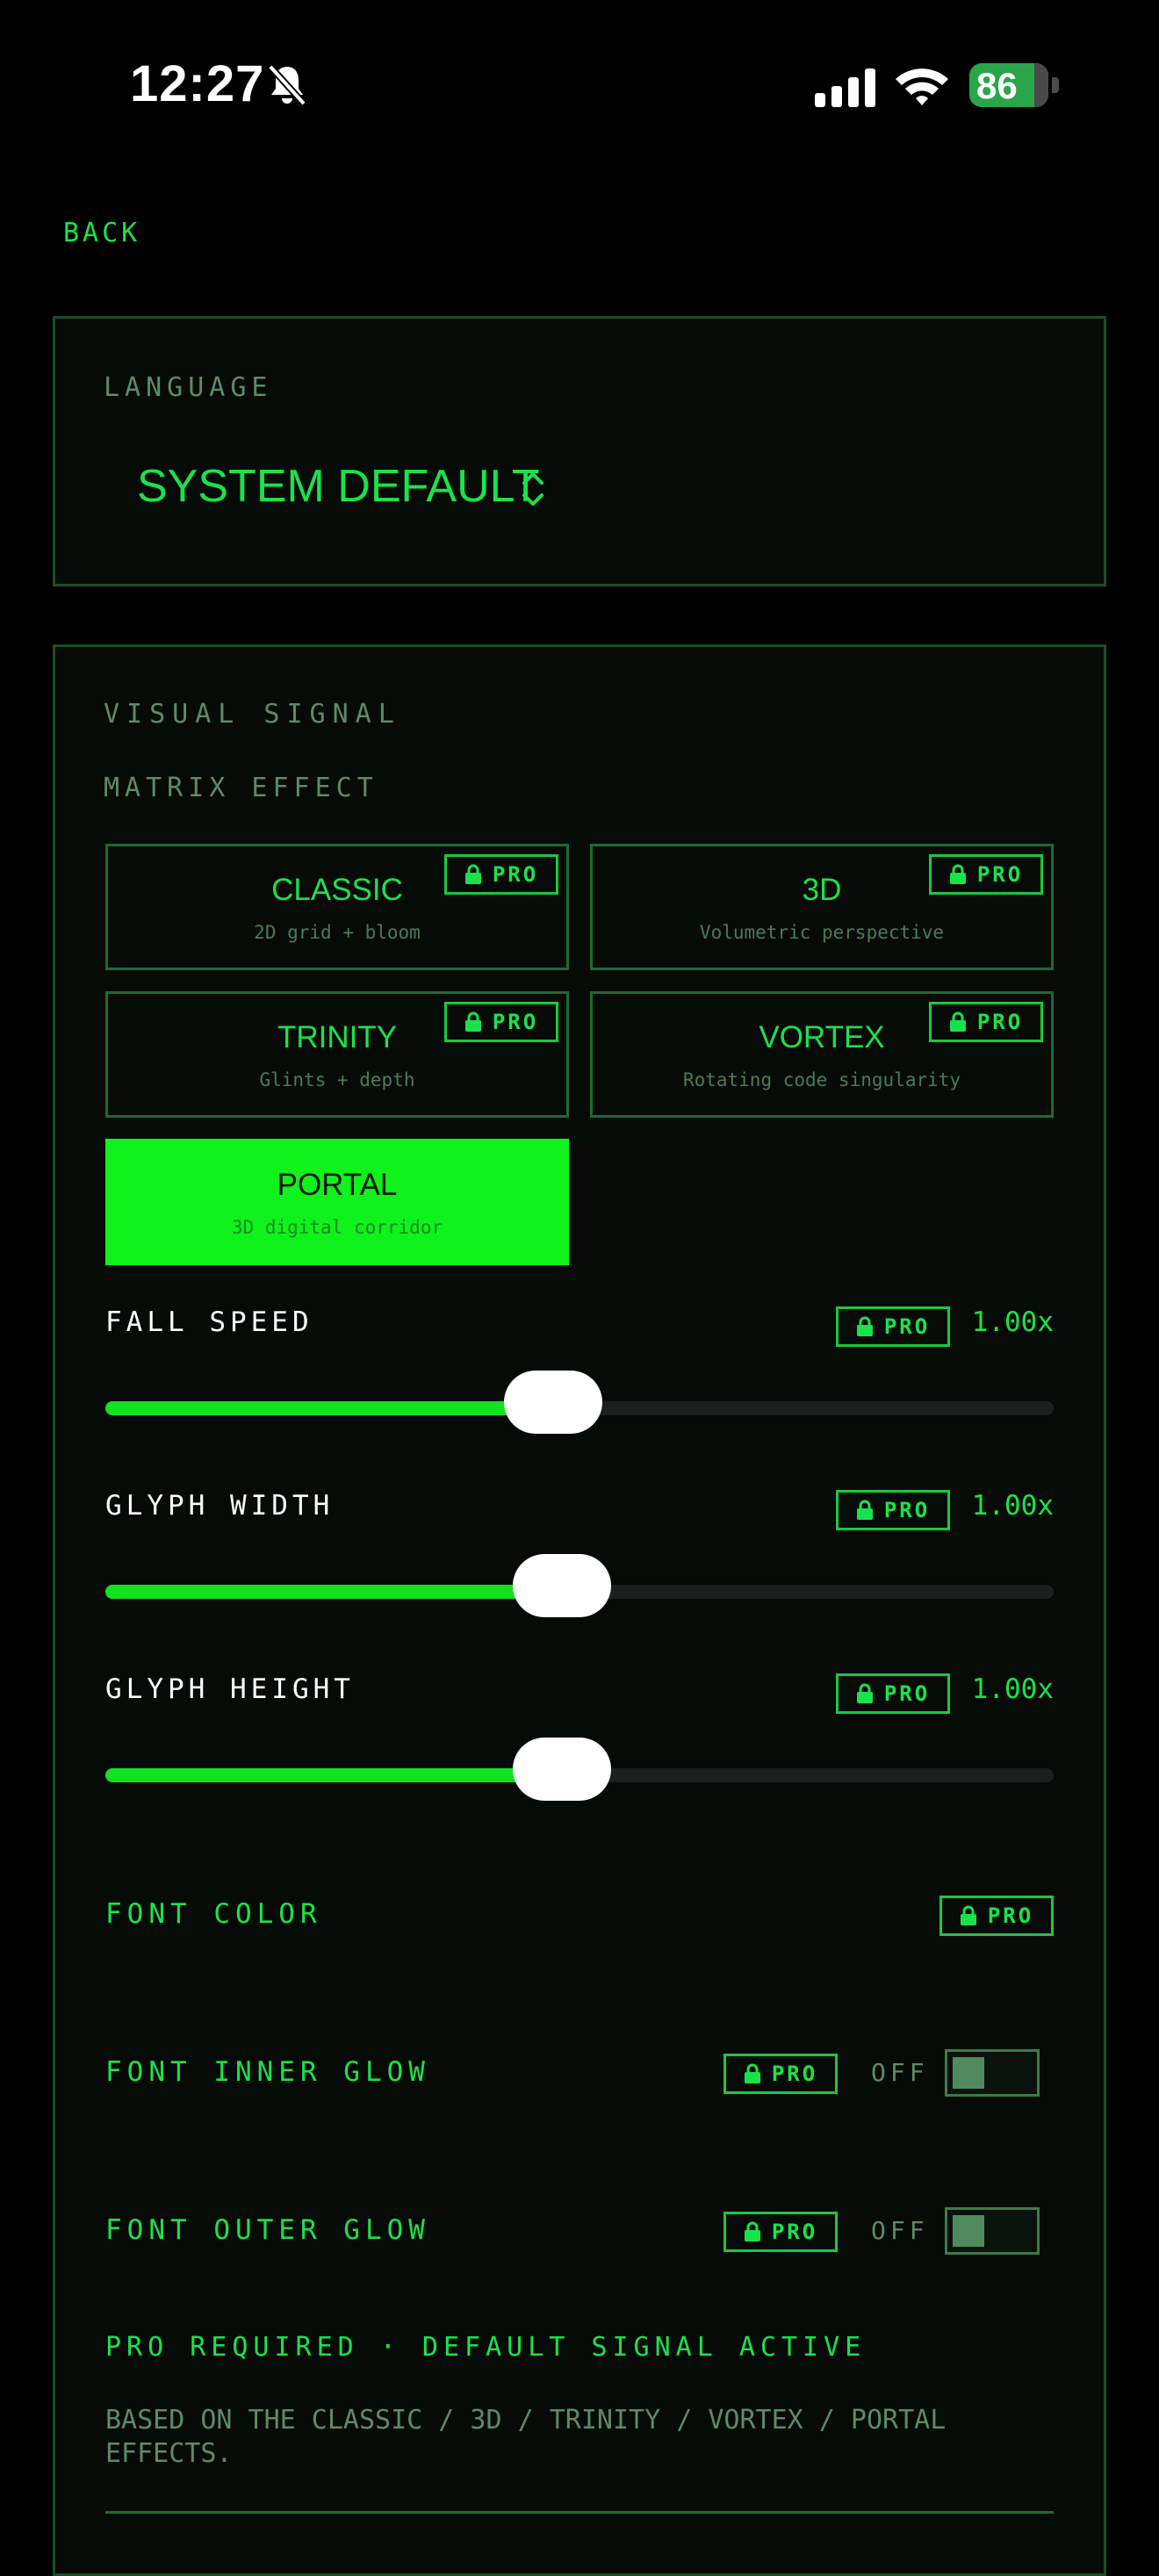 The height and width of the screenshot is (2576, 1159). Describe the element at coordinates (997, 85) in the screenshot. I see `battery-level: 86` at that location.